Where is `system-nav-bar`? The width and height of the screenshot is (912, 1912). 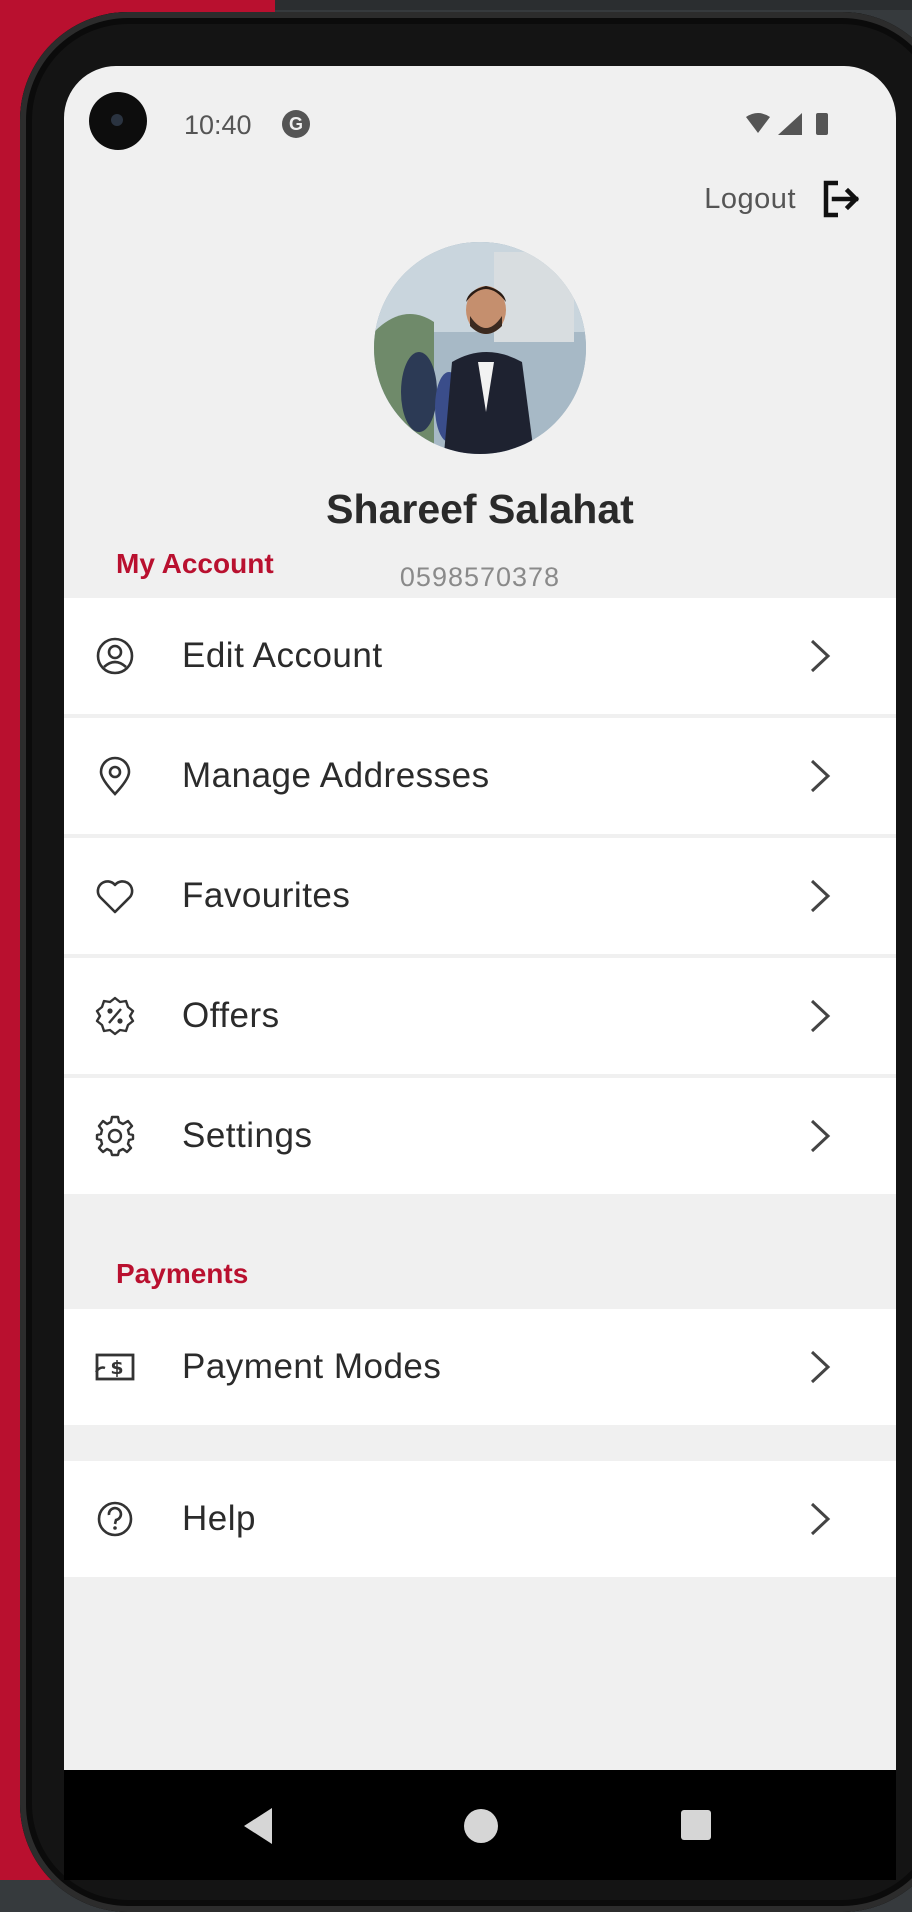 system-nav-bar is located at coordinates (480, 1825).